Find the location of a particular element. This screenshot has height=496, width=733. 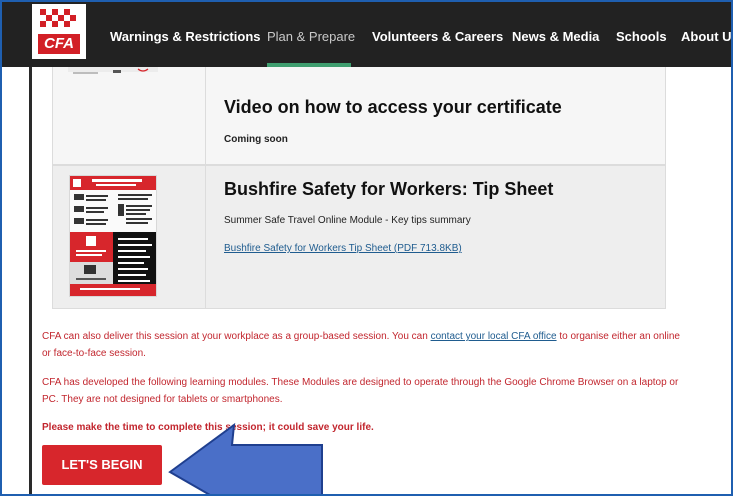

nav-volunteers-careers: Volunteers & Careers is located at coordinates (437, 34).